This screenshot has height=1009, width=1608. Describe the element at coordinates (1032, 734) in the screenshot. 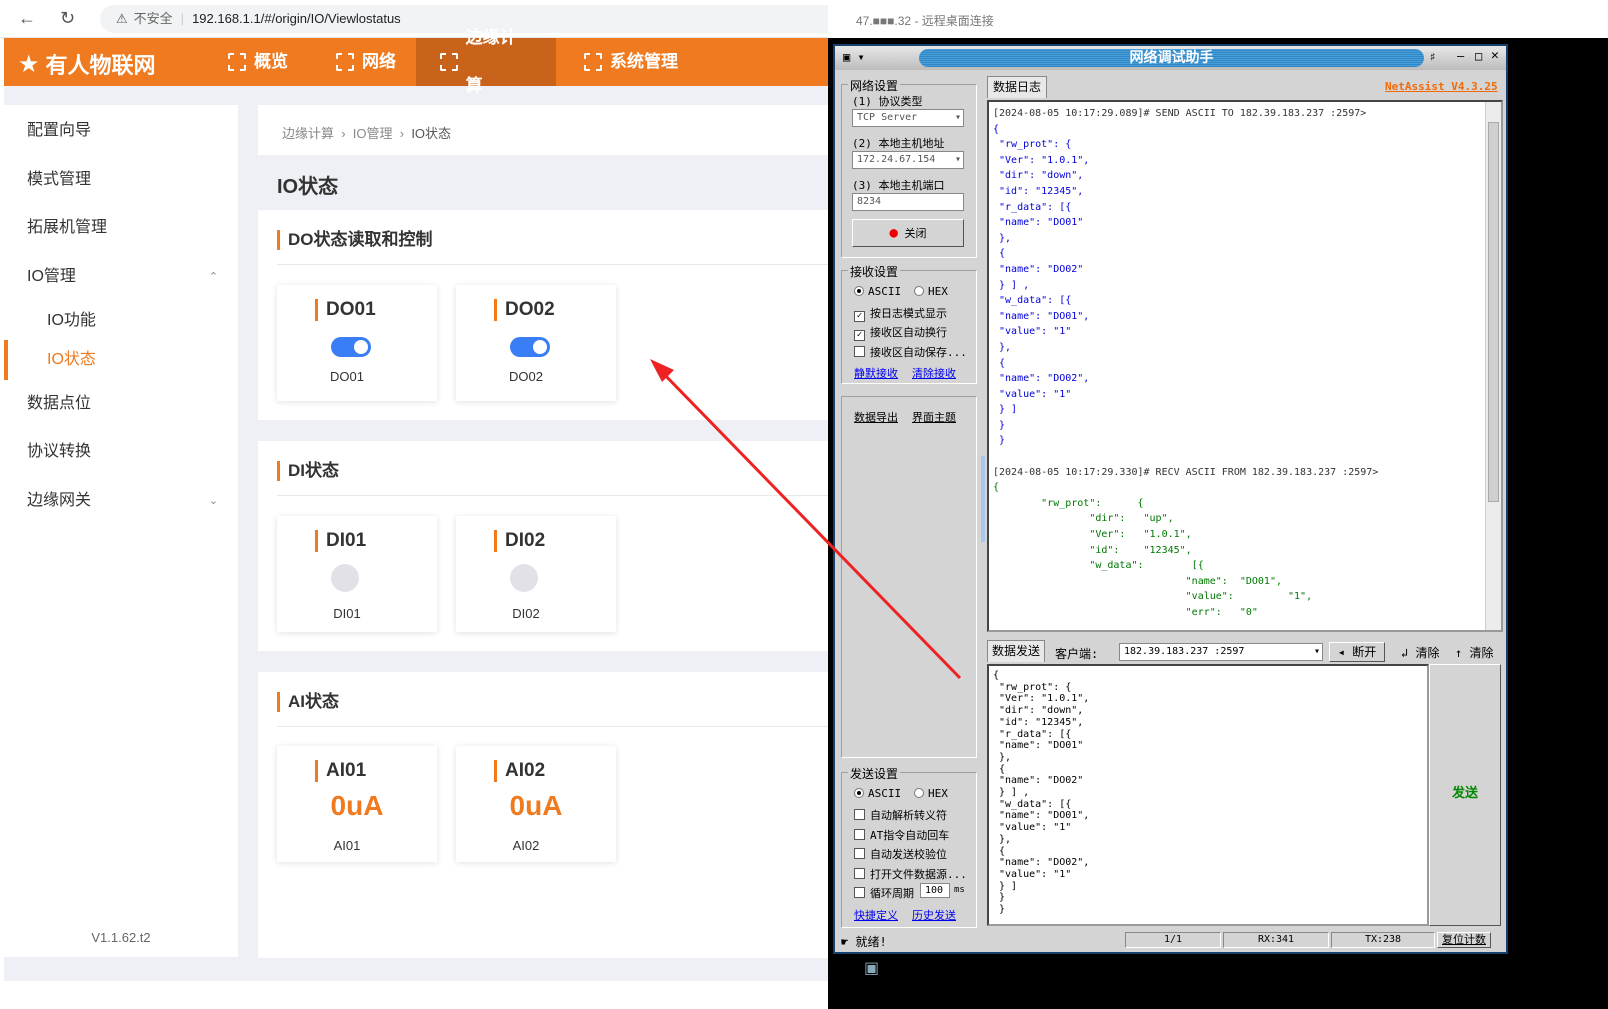

I see `send-line: "r_data": [{` at that location.